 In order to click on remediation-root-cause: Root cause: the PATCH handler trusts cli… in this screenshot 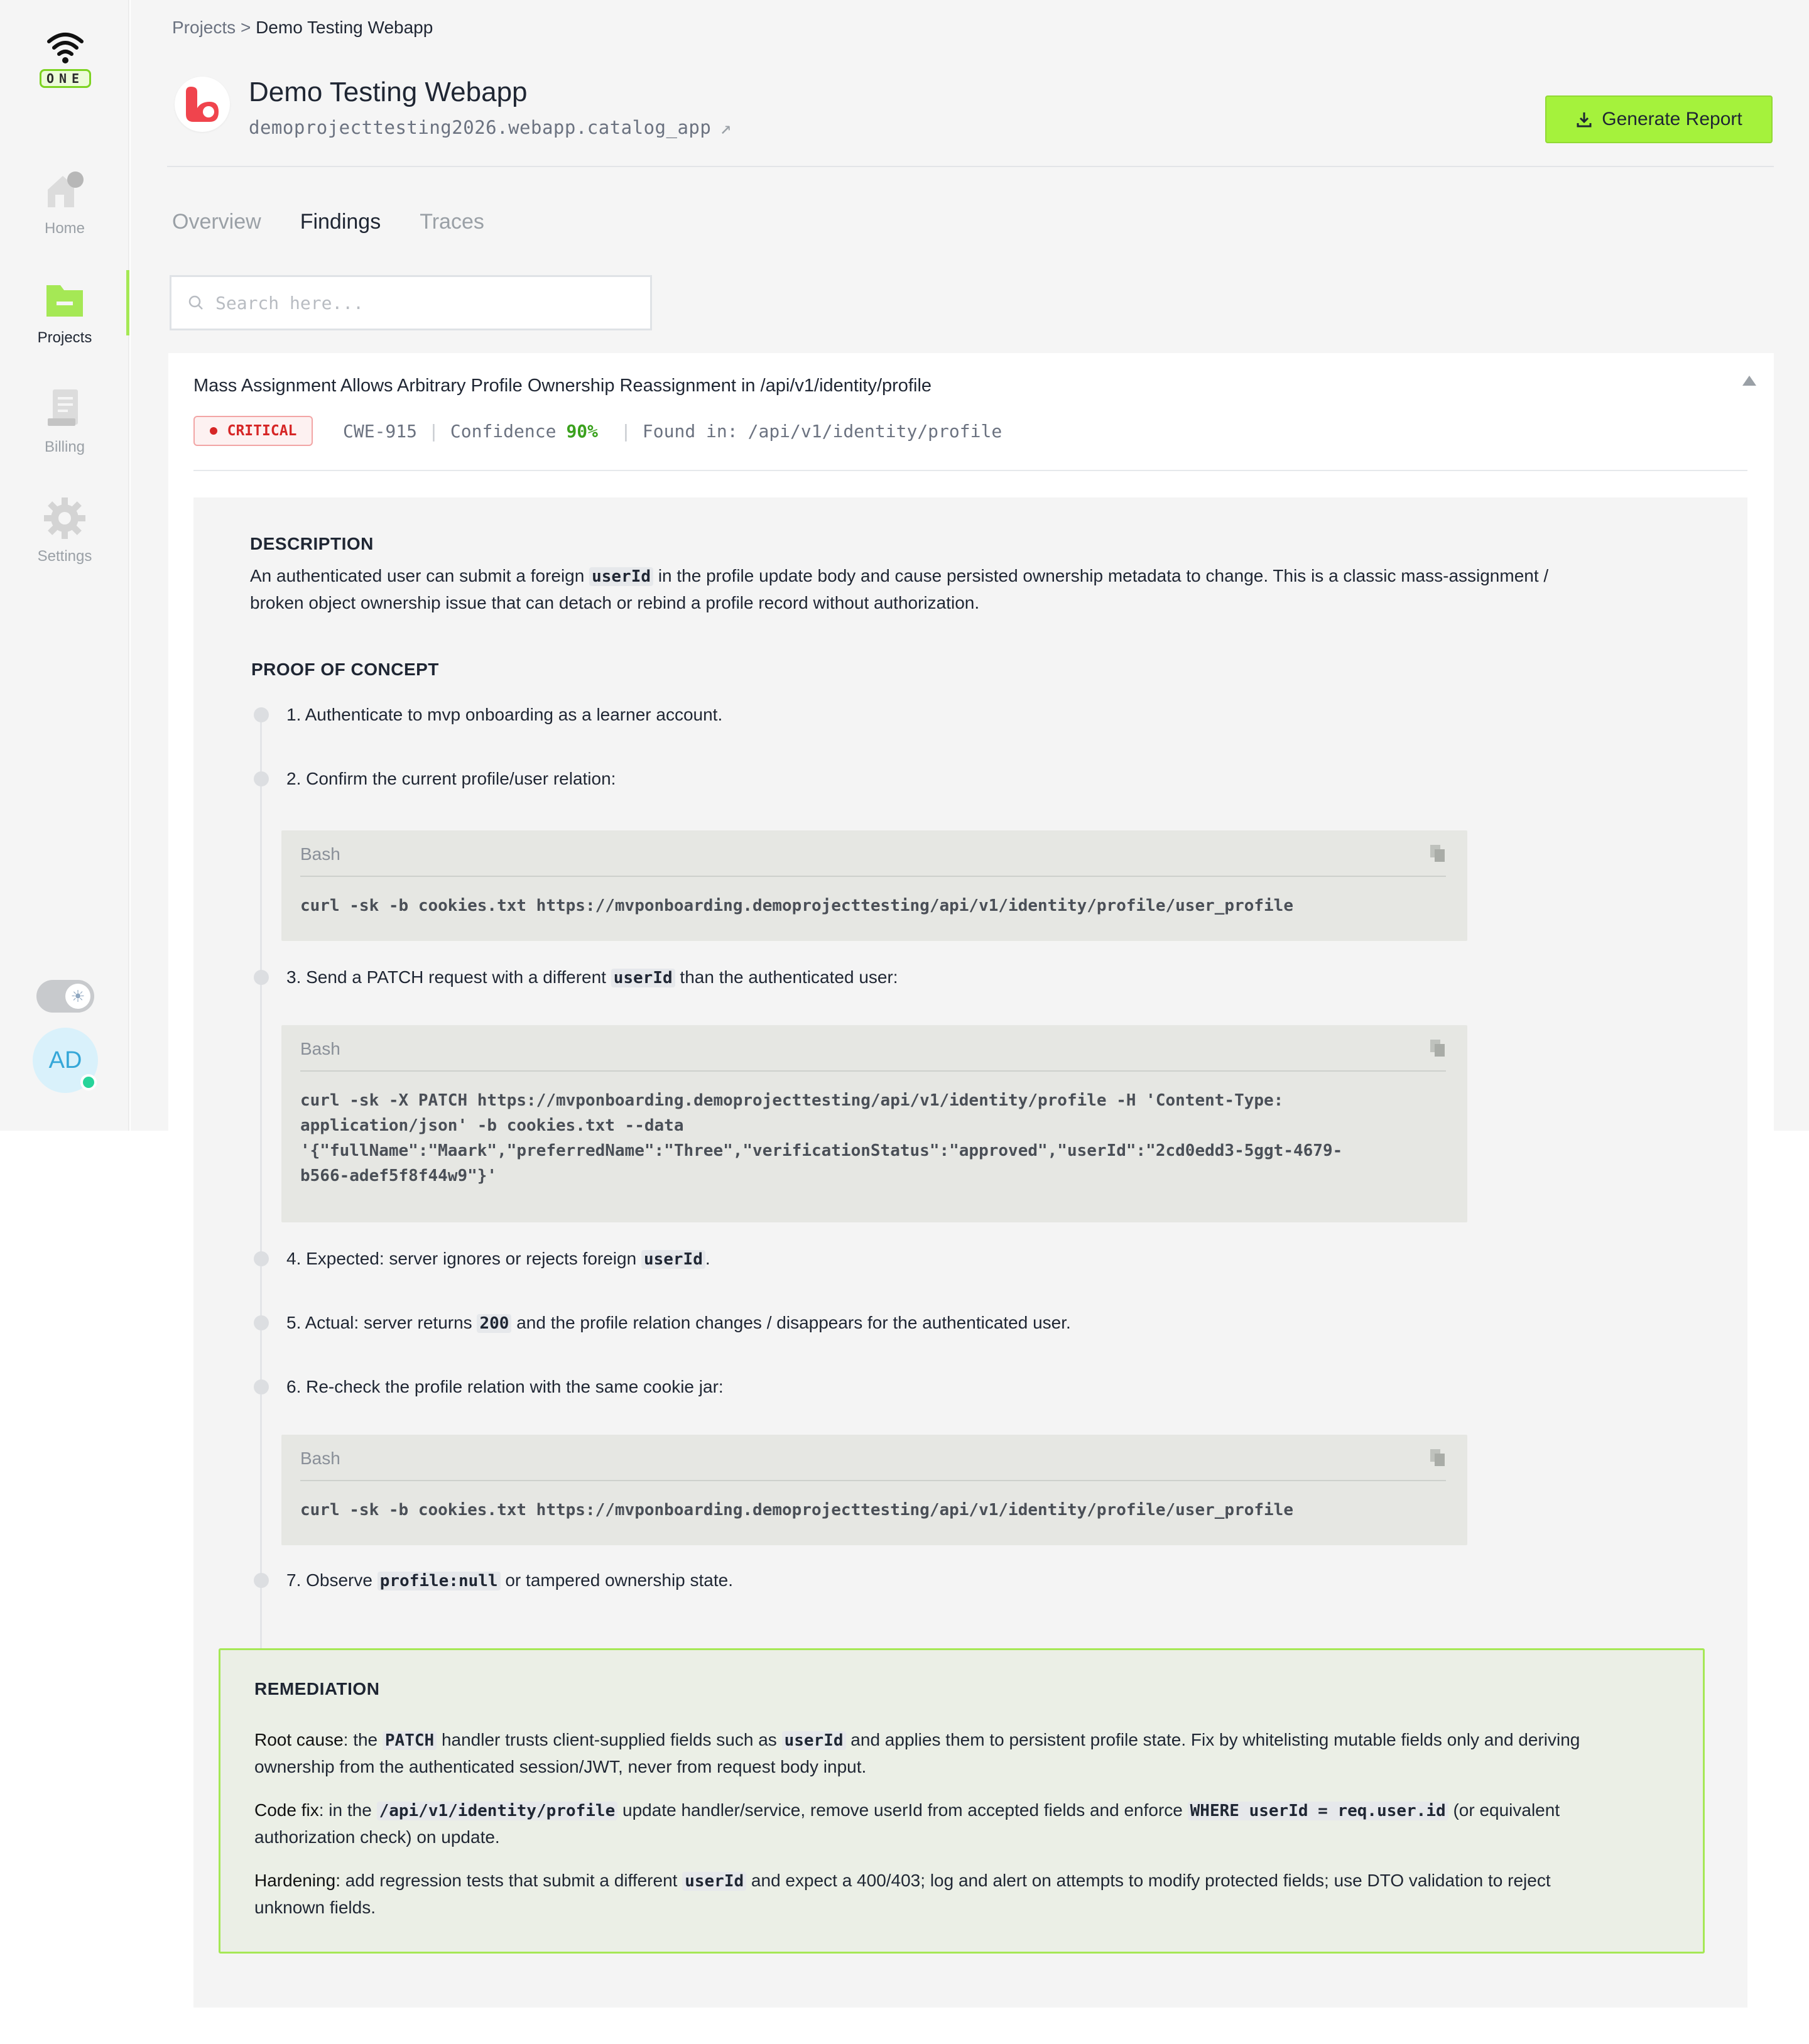, I will do `click(917, 1753)`.